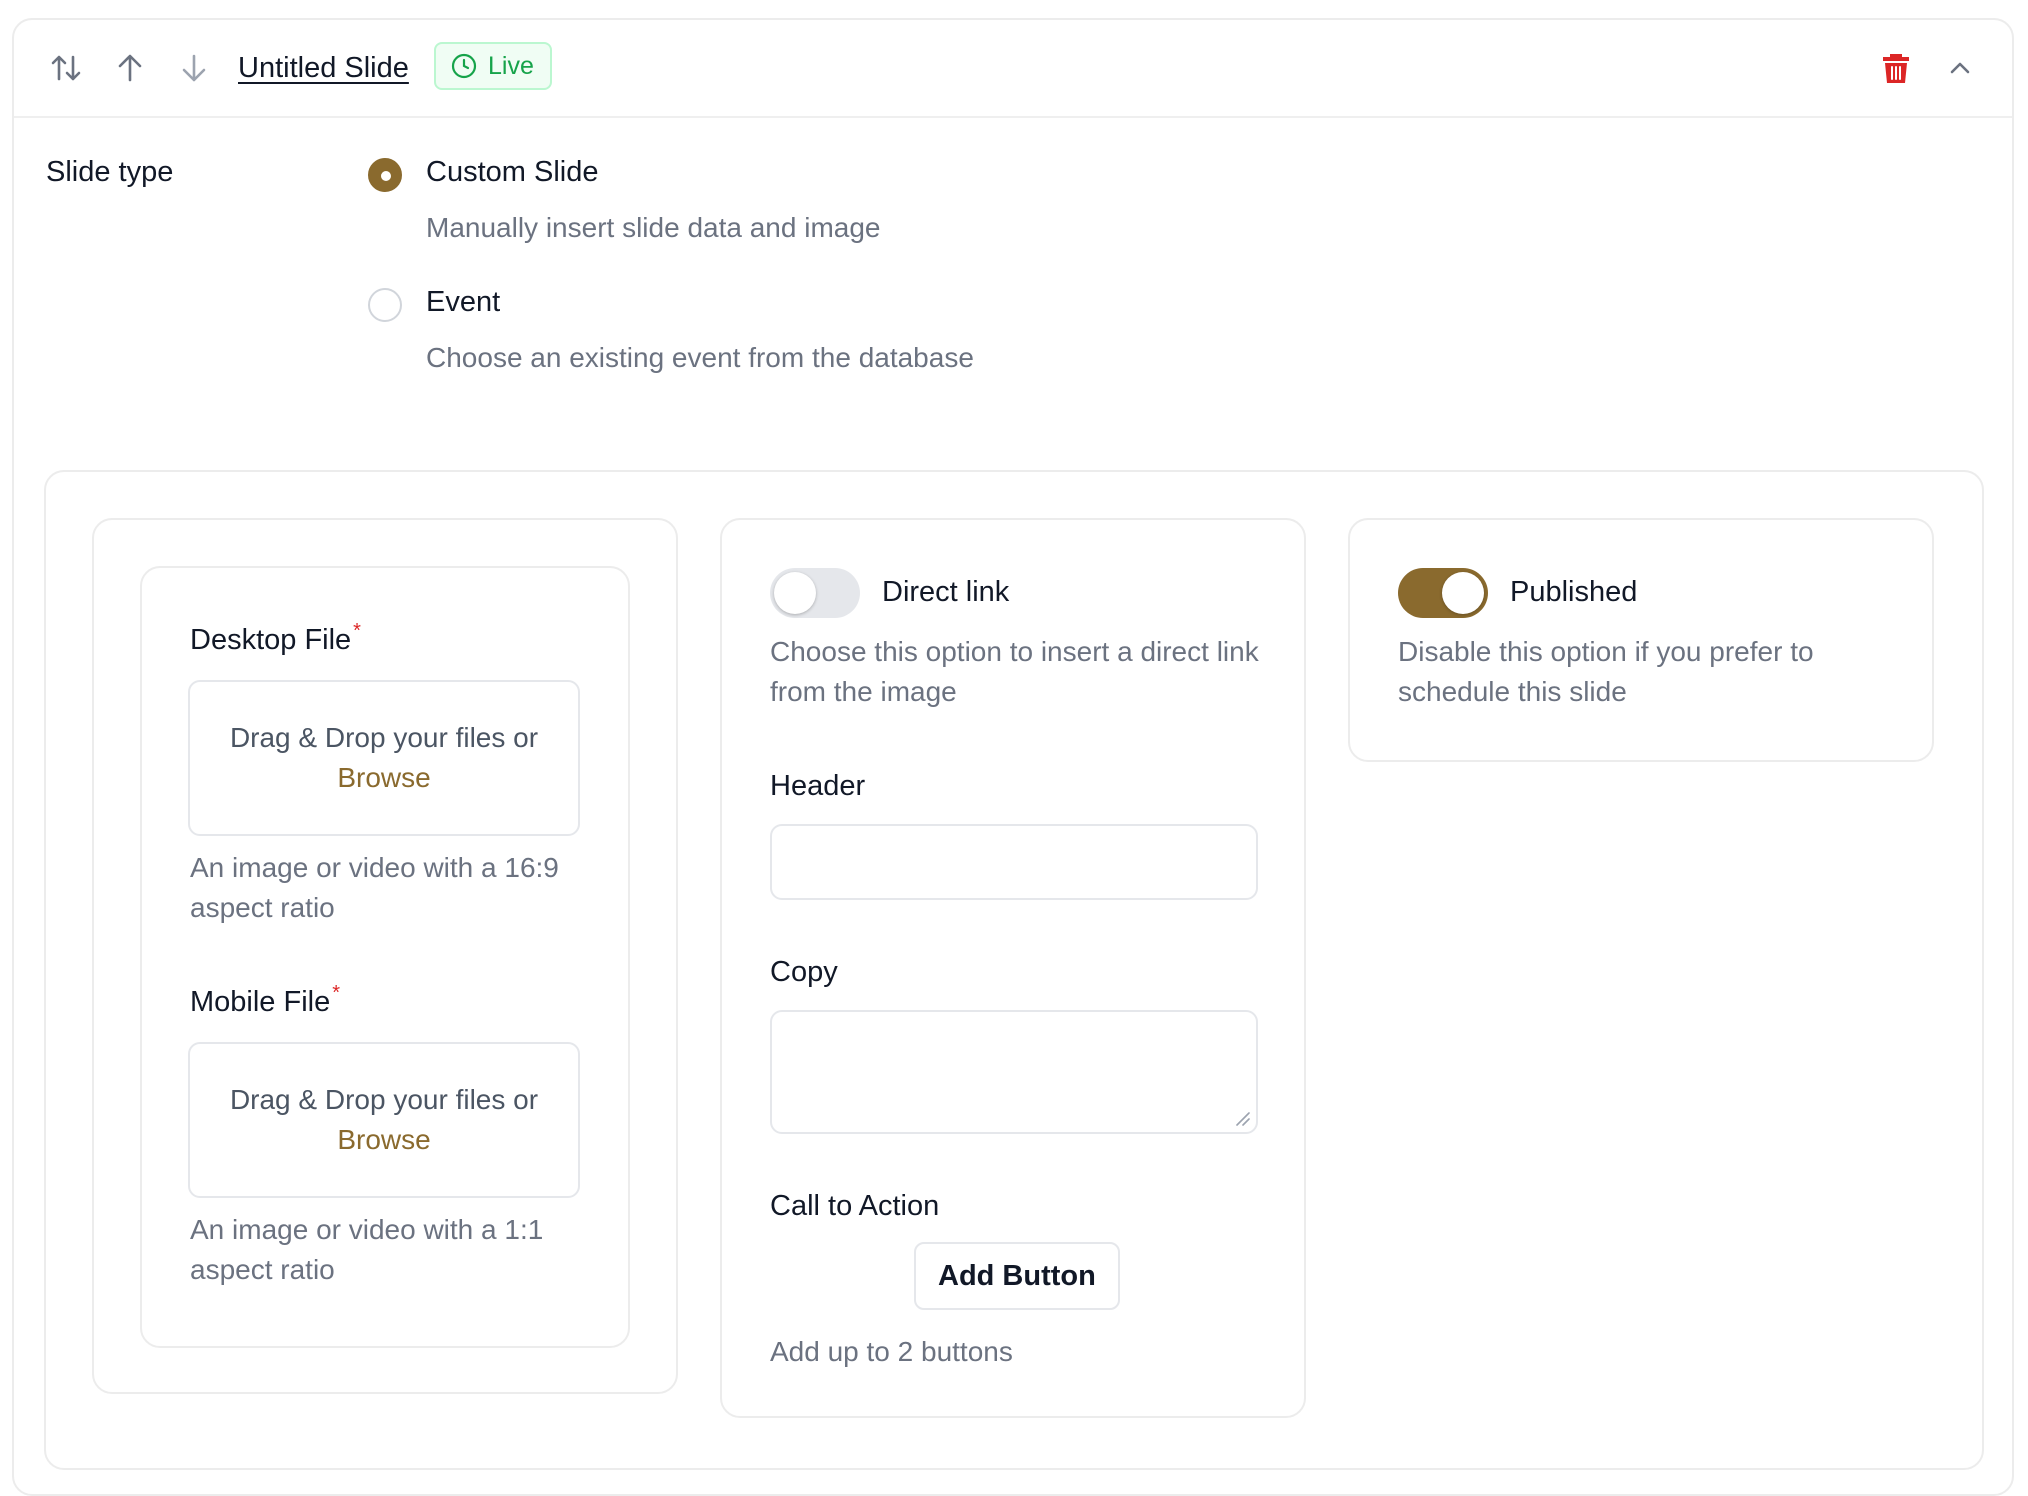 The height and width of the screenshot is (1496, 2028). Describe the element at coordinates (1013, 69) in the screenshot. I see `slide-header: Untitled Slide Live` at that location.